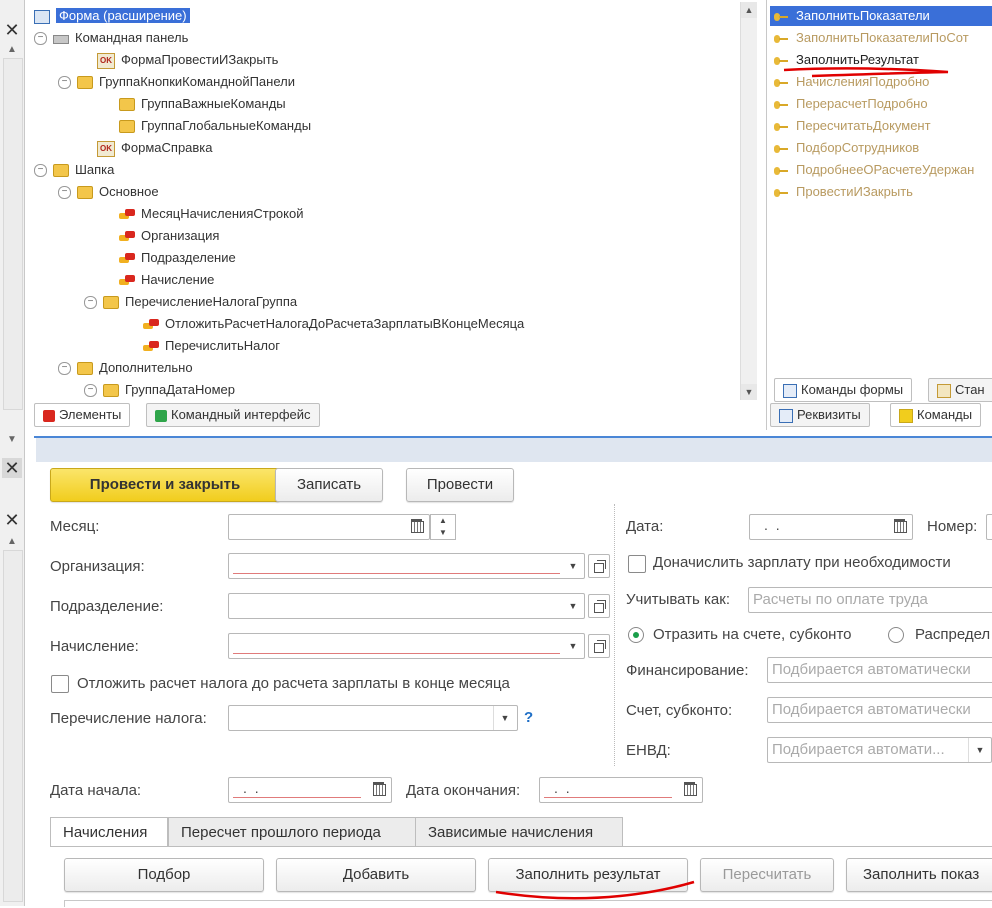  I want to click on tree-node: OK ФормаСправка, so click(145, 148).